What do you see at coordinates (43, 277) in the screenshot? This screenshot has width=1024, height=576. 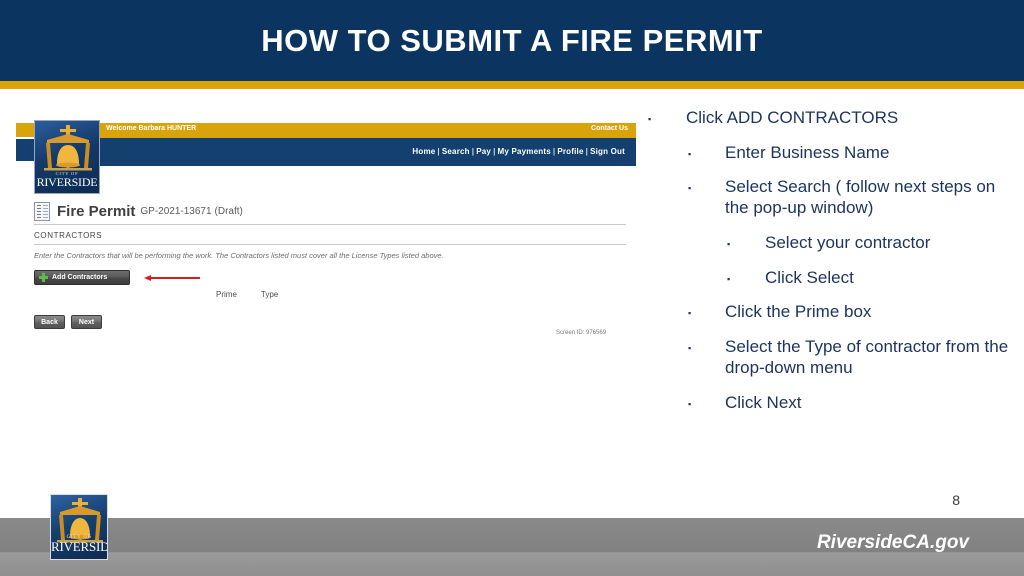 I see `plus-icon` at bounding box center [43, 277].